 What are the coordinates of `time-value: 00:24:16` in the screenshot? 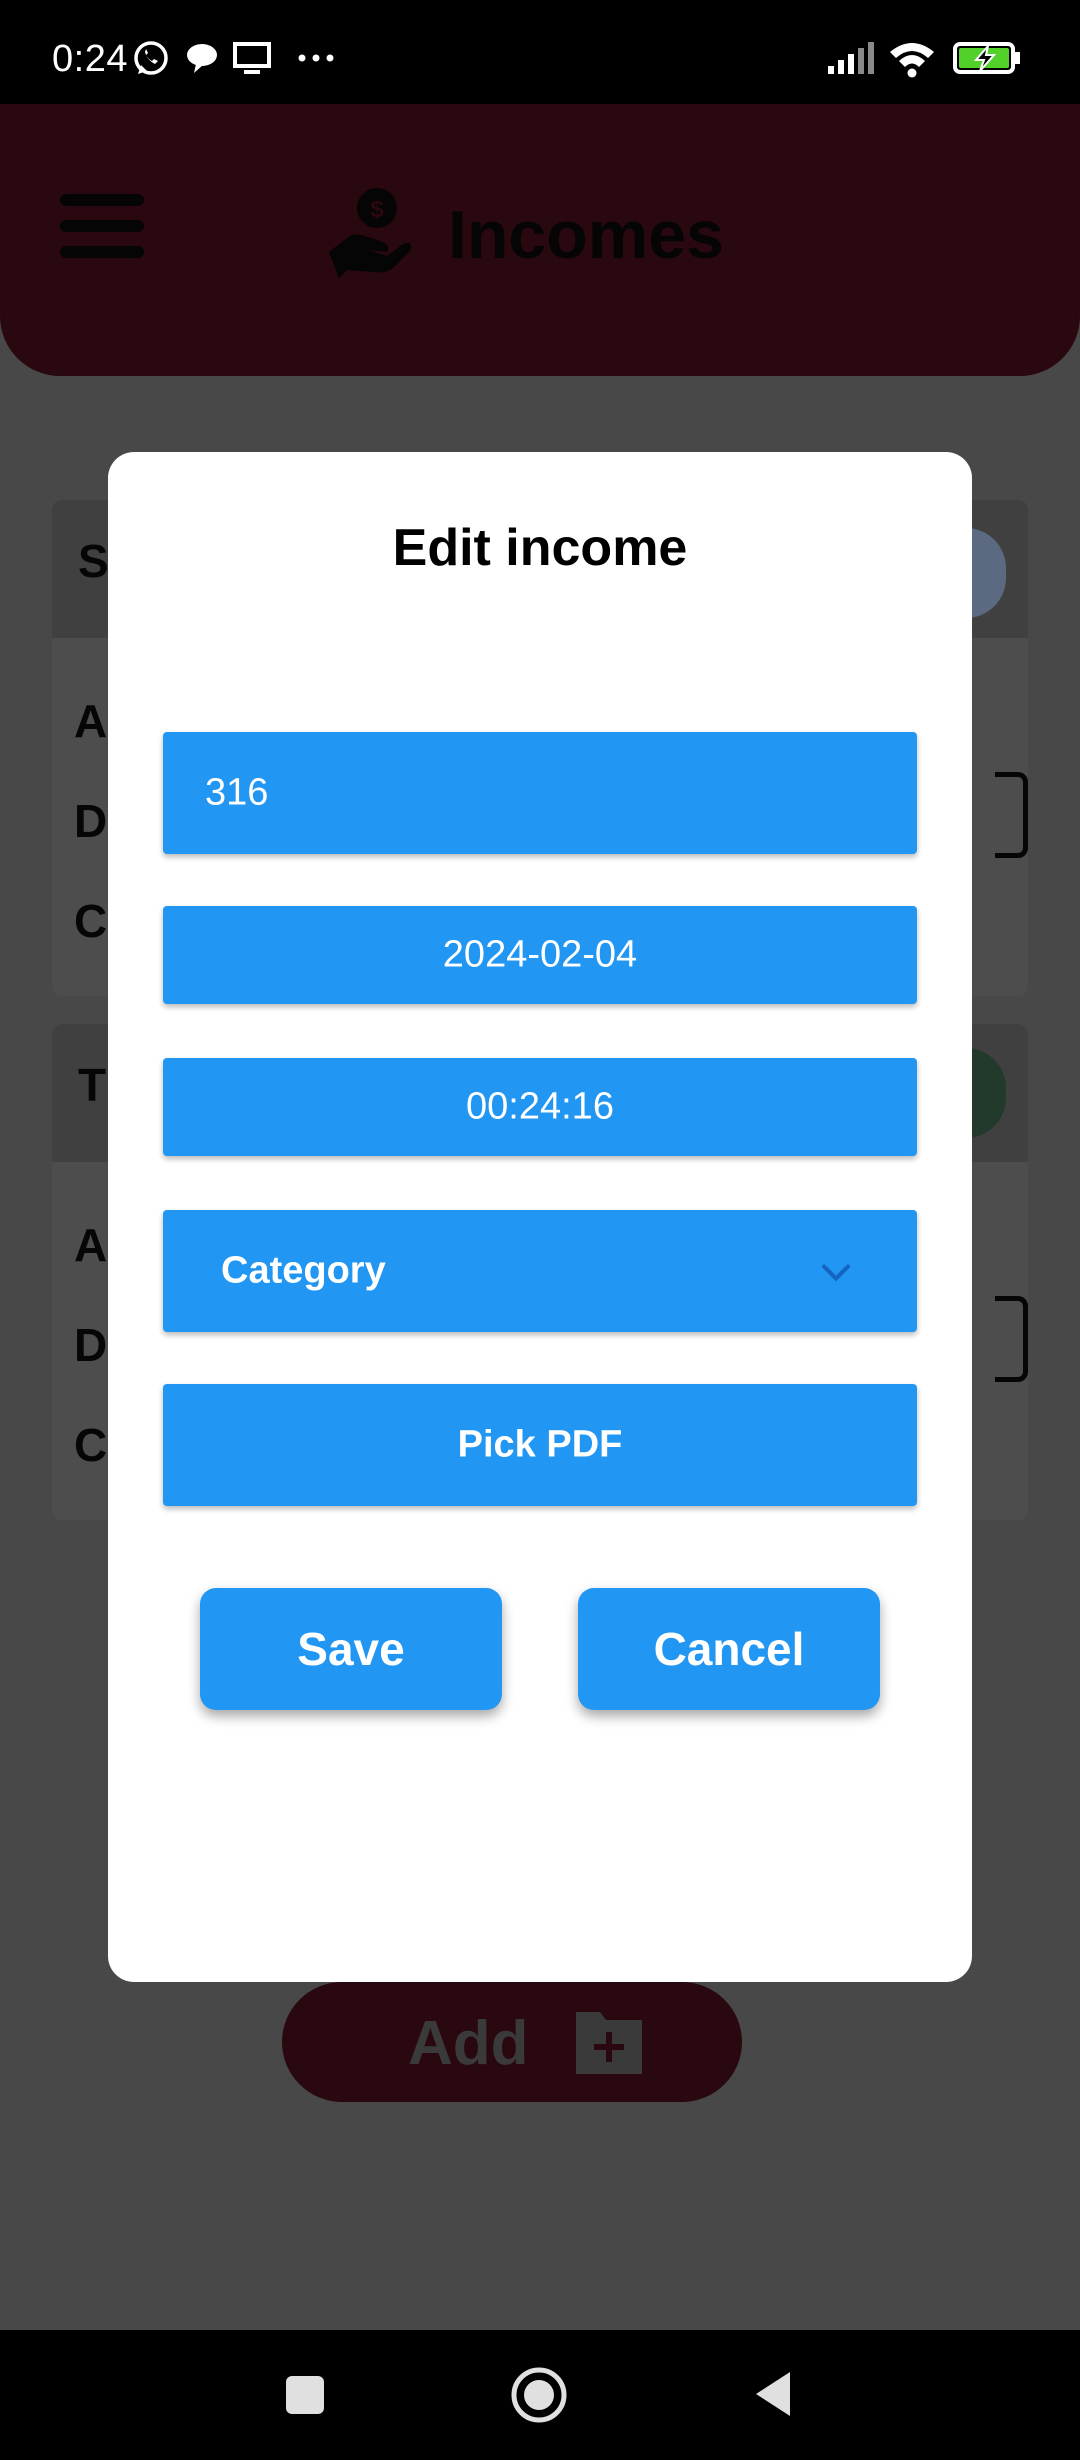 It's located at (540, 1106).